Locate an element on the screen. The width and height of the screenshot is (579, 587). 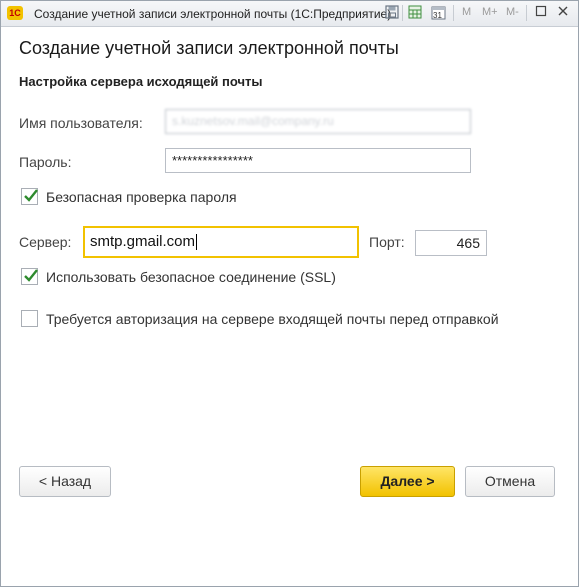
server-input-value: smtp.gmail.com is located at coordinates (143, 241).